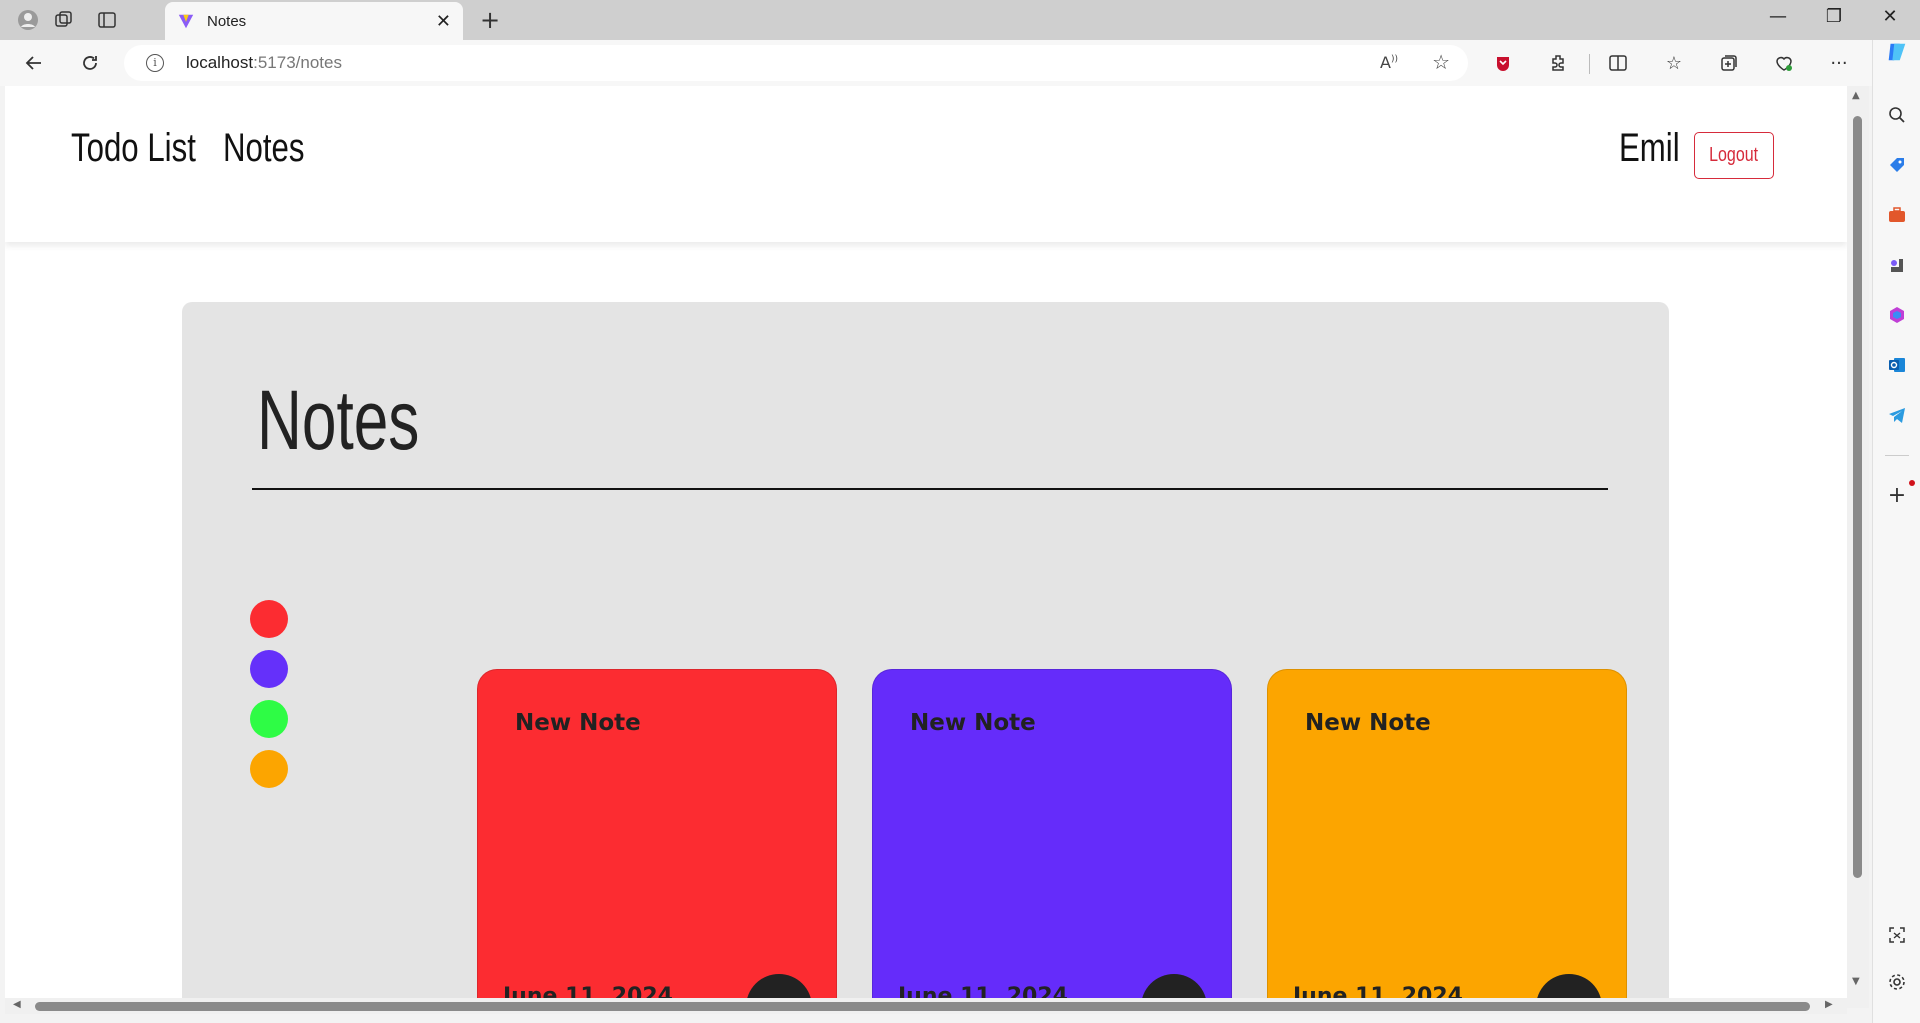 Image resolution: width=1920 pixels, height=1023 pixels. I want to click on telegram-icon, so click(1897, 415).